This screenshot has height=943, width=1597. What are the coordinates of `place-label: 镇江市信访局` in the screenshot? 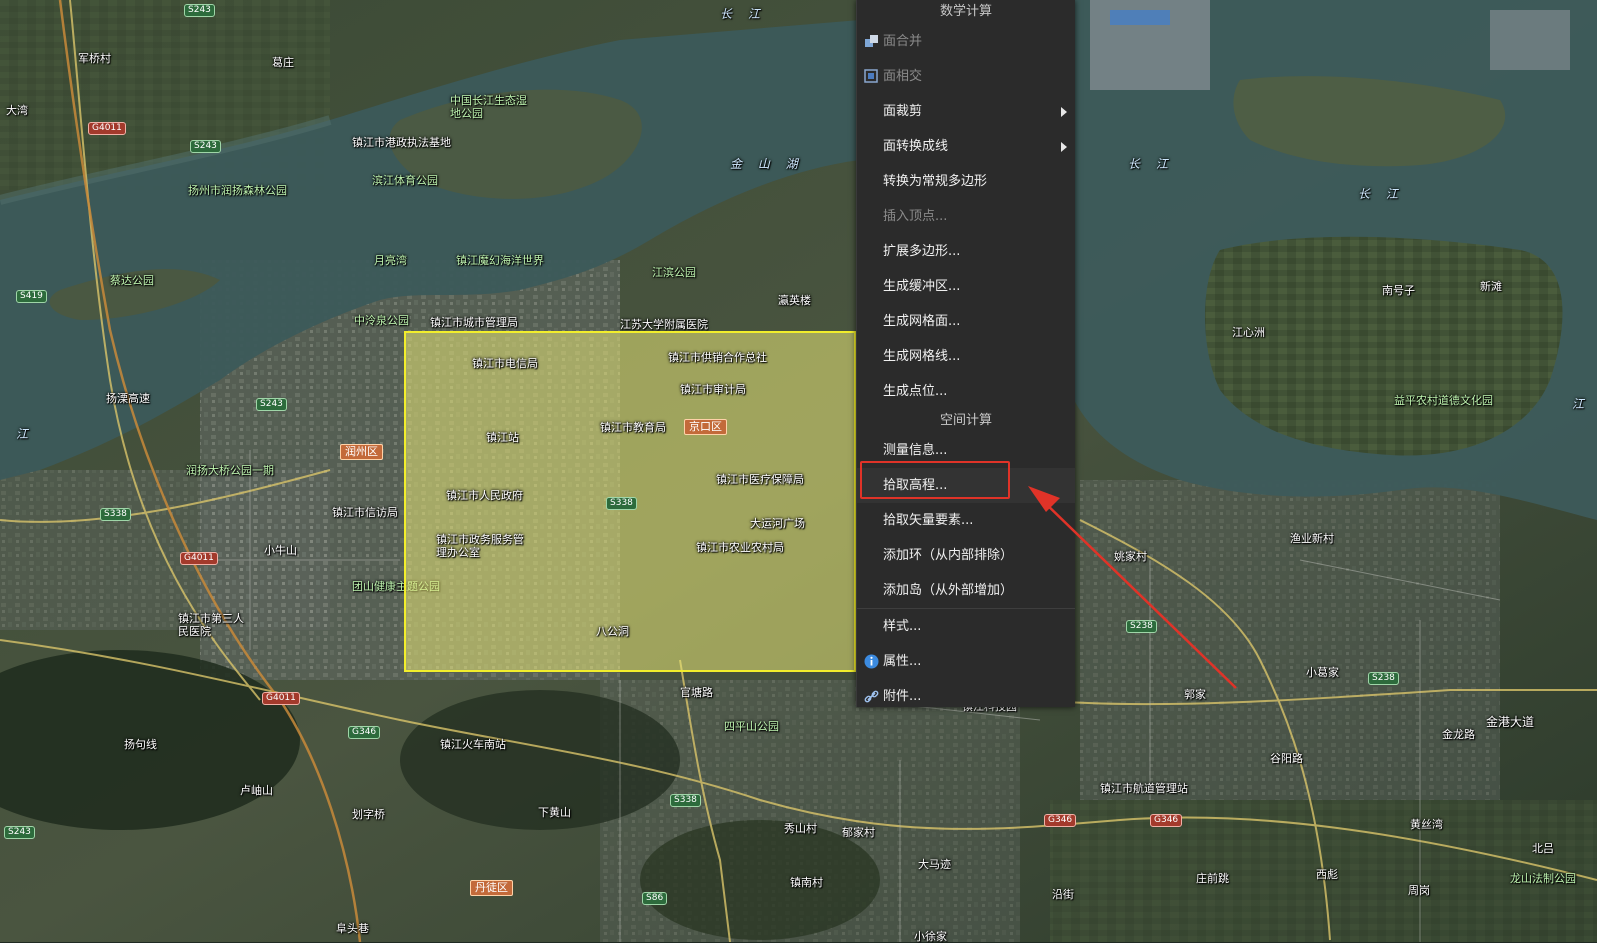 It's located at (365, 512).